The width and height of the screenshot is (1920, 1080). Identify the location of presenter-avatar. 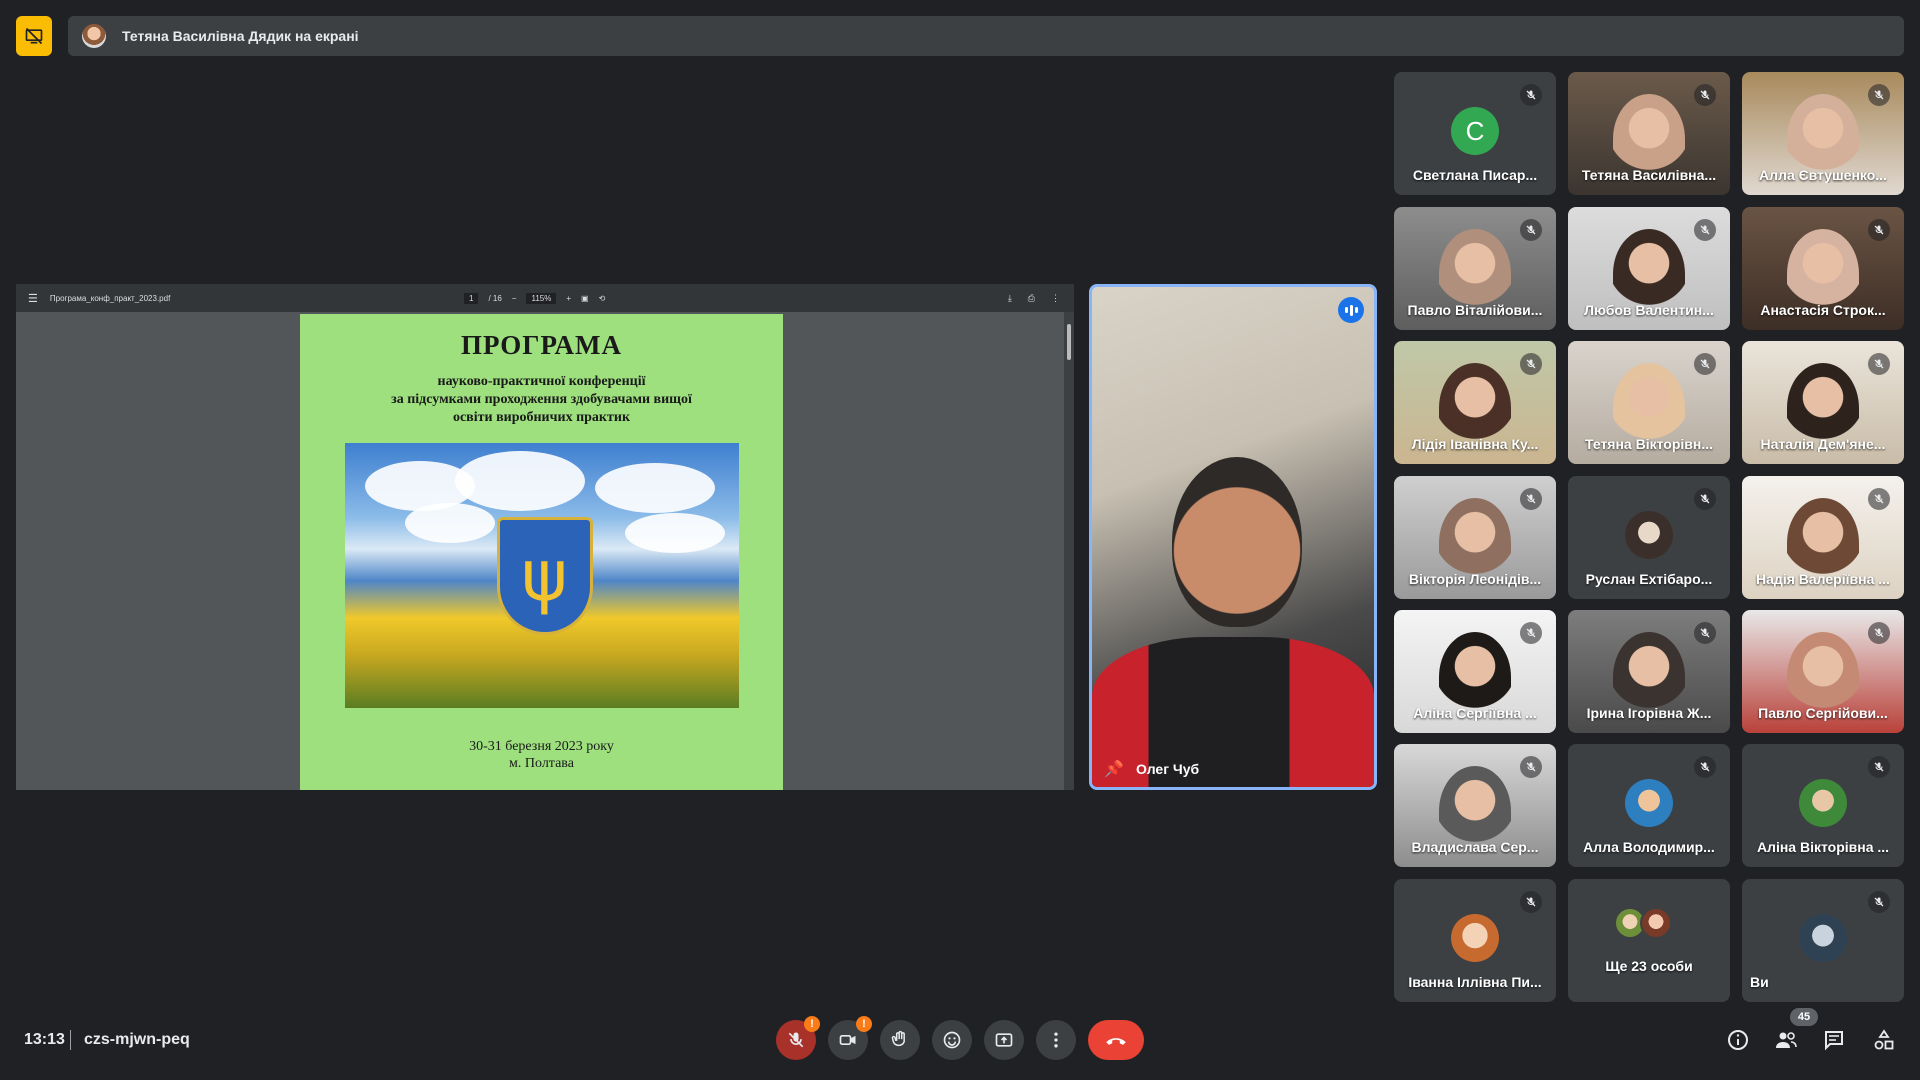
(94, 36).